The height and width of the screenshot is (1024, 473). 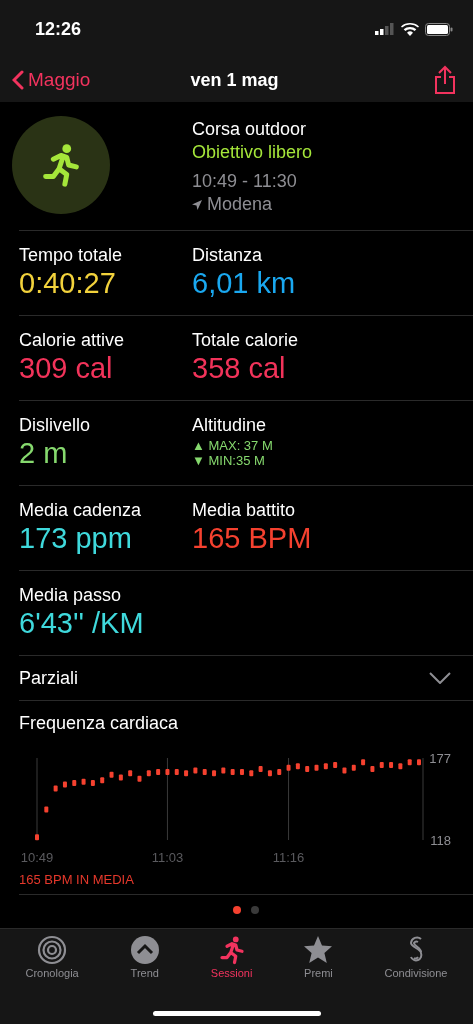 What do you see at coordinates (240, 204) in the screenshot?
I see `location: Modena` at bounding box center [240, 204].